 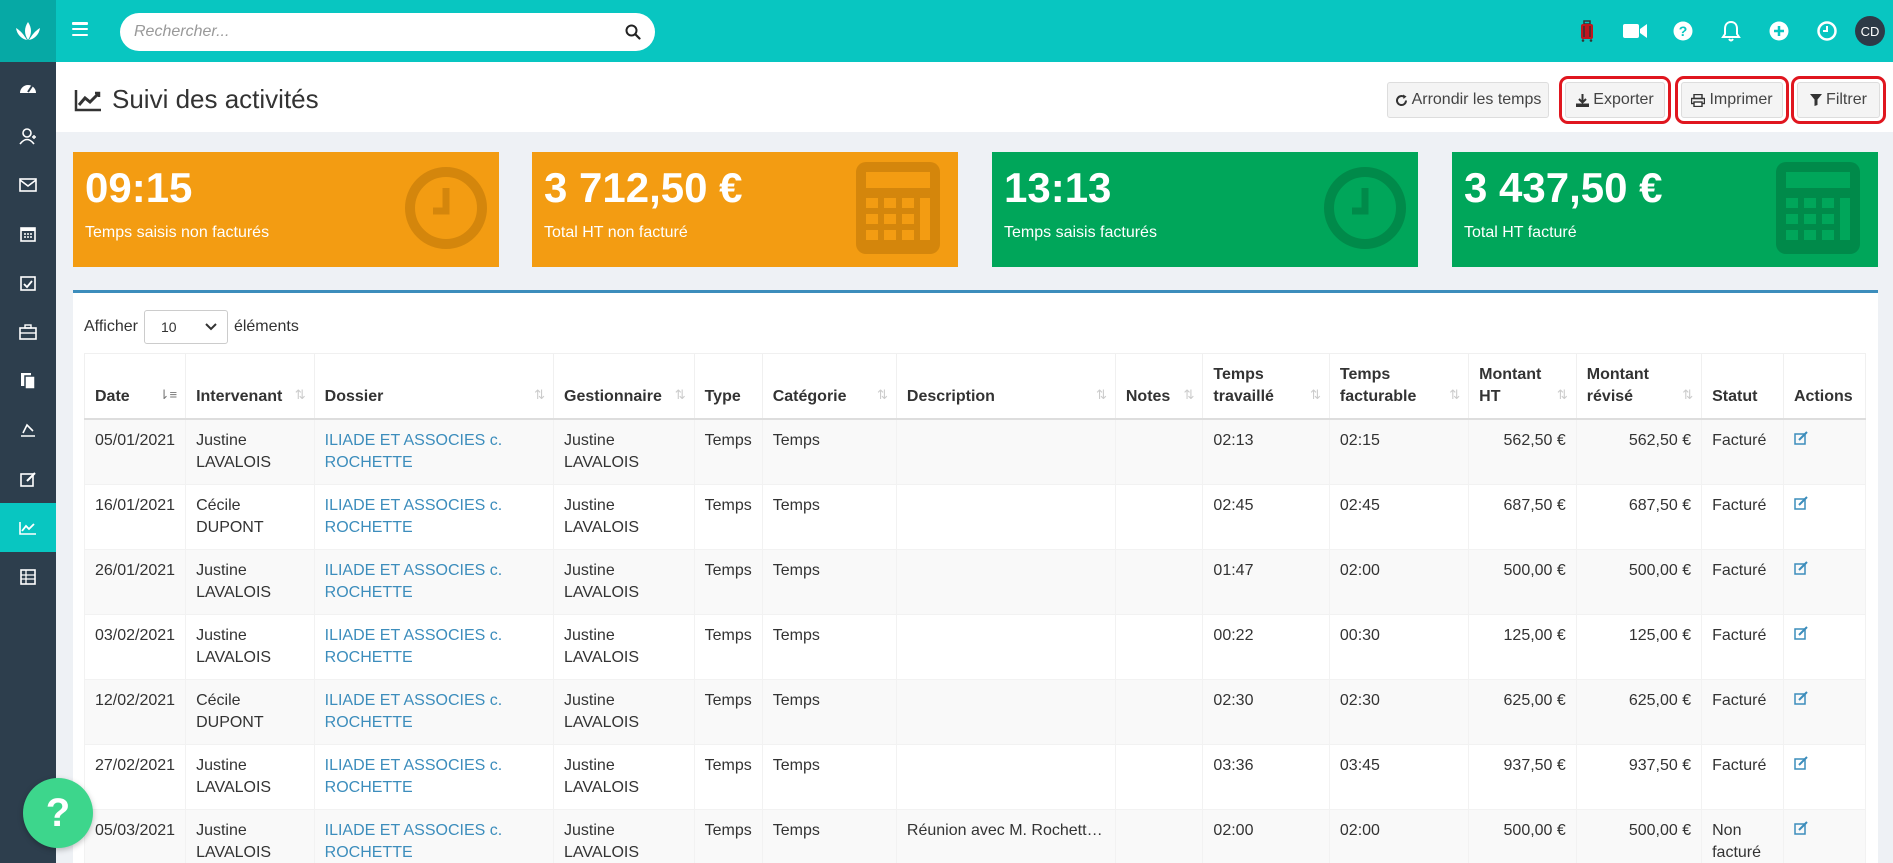 I want to click on column-header-temps-travaille: Temps travaillé ⇅, so click(x=1266, y=386).